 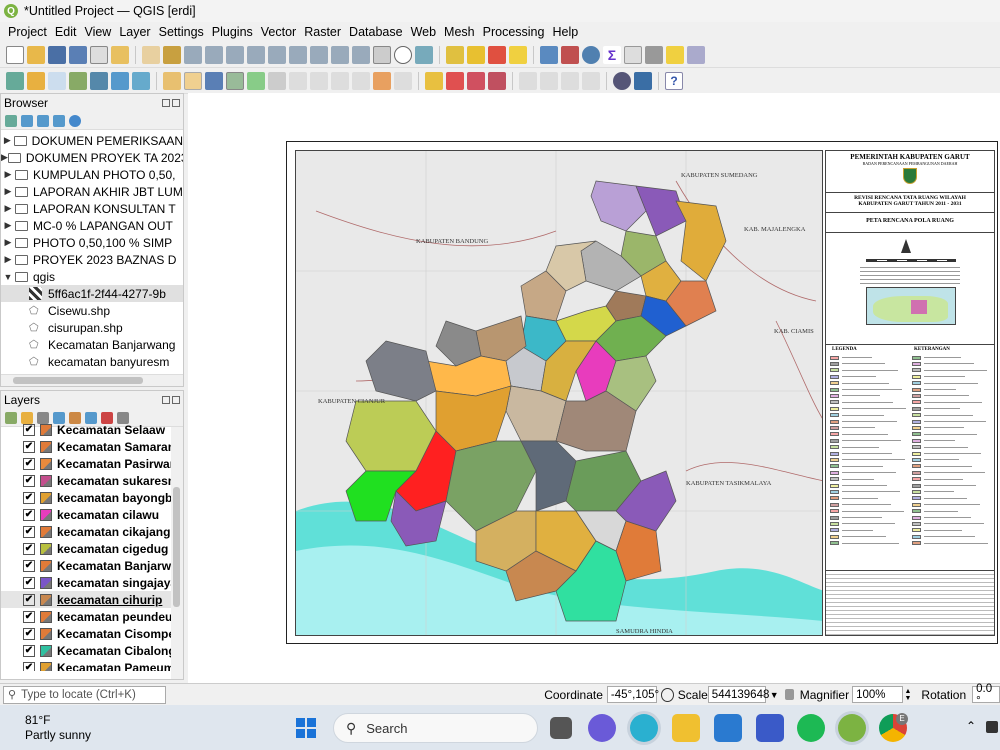 I want to click on edge-browser-icon, so click(x=644, y=728).